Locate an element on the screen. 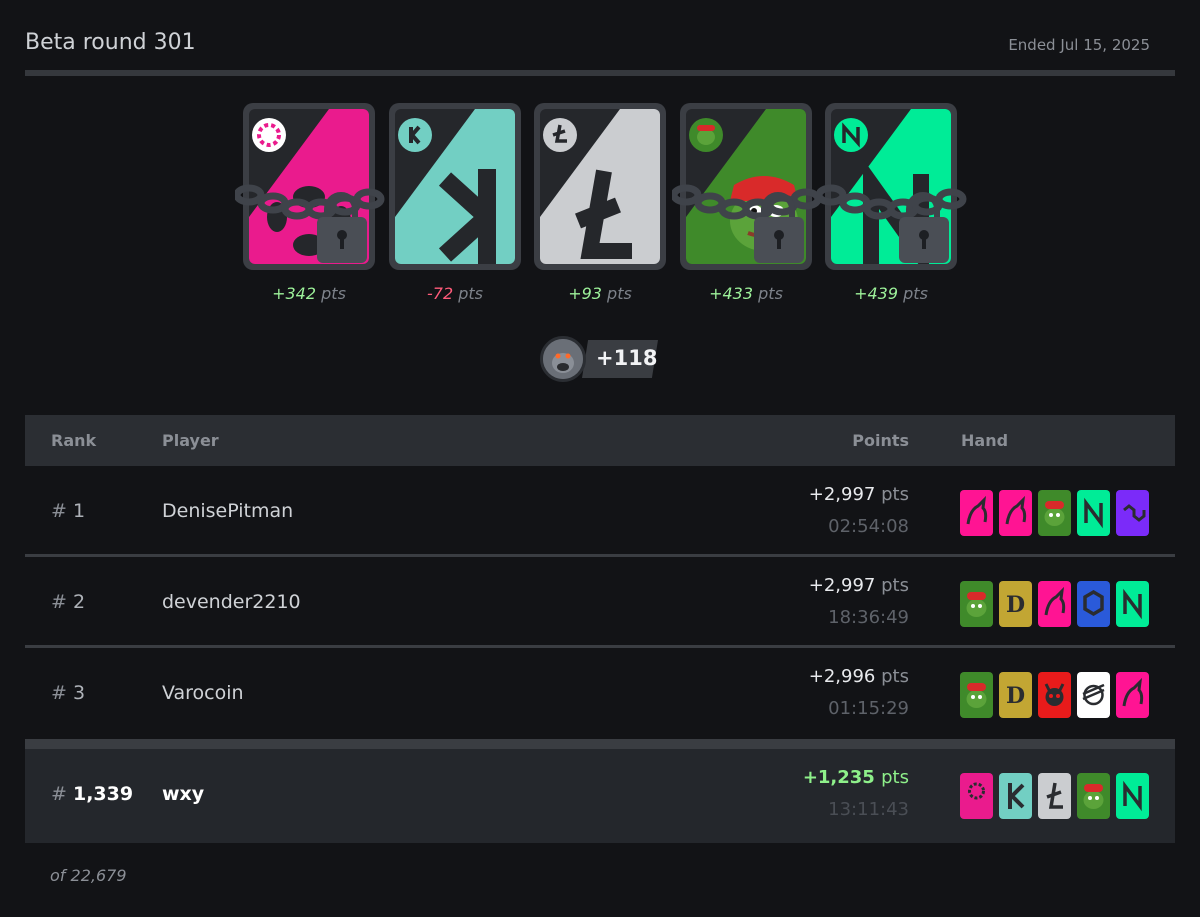  card-polkadot: +342 pts is located at coordinates (310, 203).